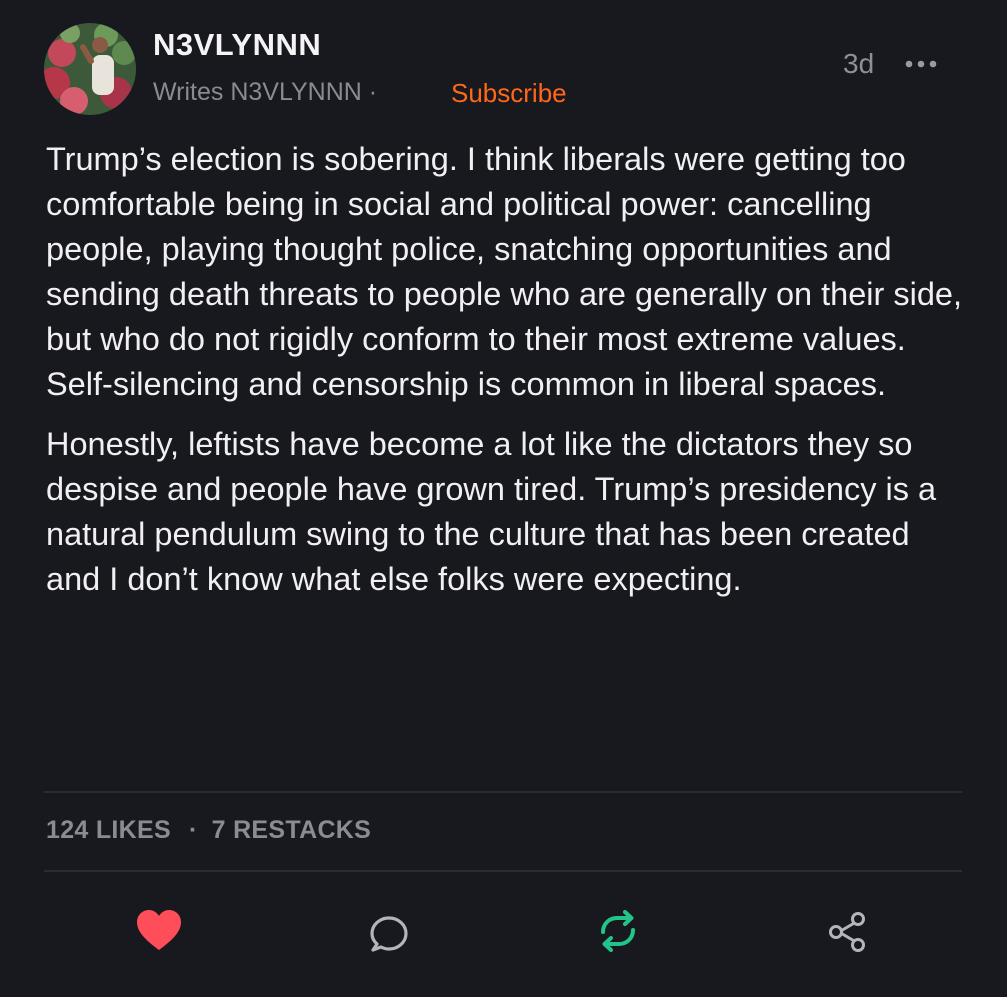 The width and height of the screenshot is (1007, 997). I want to click on avatar-photo-icon, so click(90, 69).